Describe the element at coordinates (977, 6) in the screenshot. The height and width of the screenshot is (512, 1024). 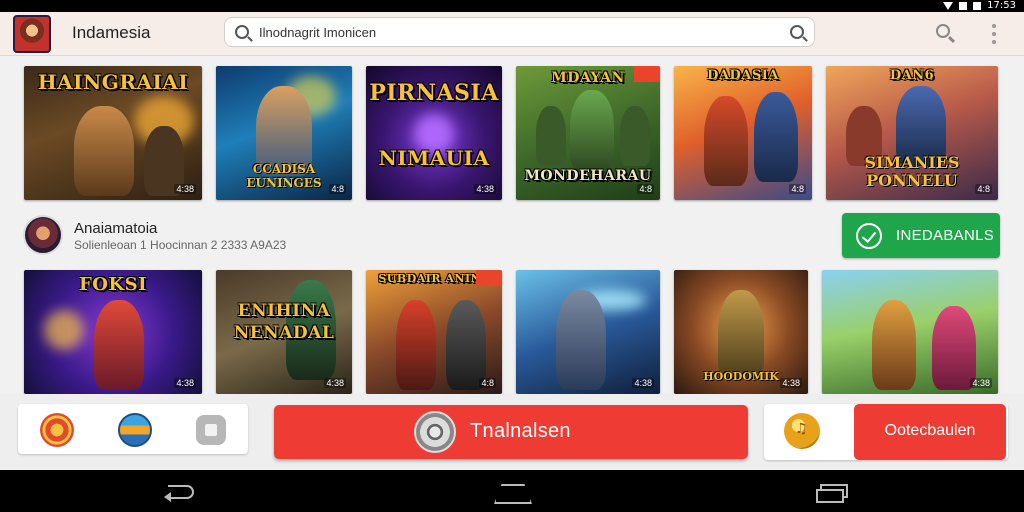
I see `battery-icon` at that location.